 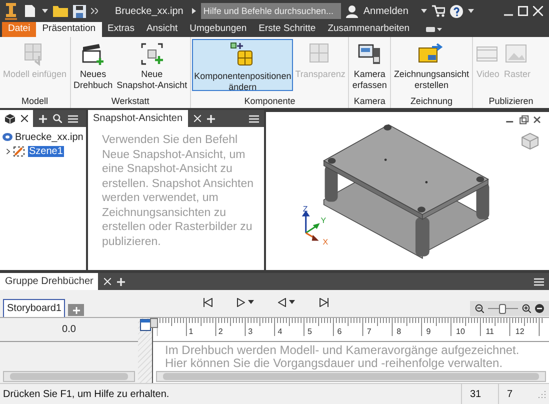 I want to click on status-text: Drücken Sie F1, um Hilfe zu erhalten., so click(x=86, y=394).